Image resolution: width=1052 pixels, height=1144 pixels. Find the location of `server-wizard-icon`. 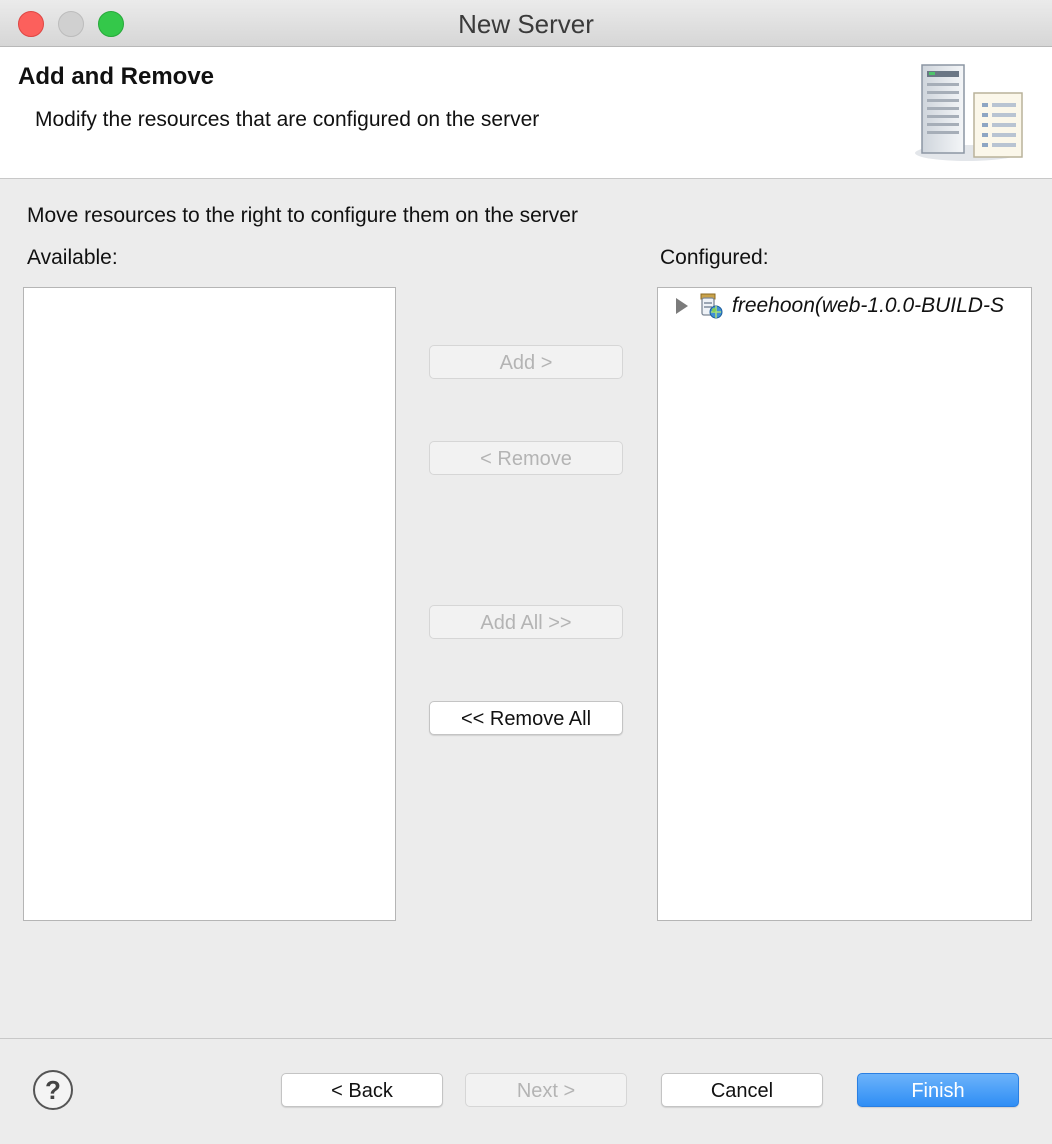

server-wizard-icon is located at coordinates (969, 112).